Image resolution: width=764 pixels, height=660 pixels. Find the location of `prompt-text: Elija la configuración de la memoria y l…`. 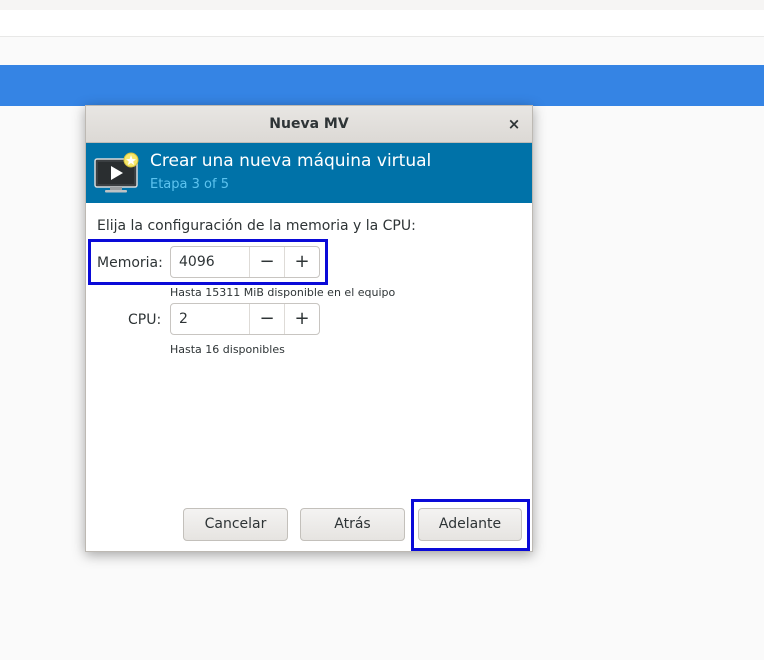

prompt-text: Elija la configuración de la memoria y l… is located at coordinates (256, 226).